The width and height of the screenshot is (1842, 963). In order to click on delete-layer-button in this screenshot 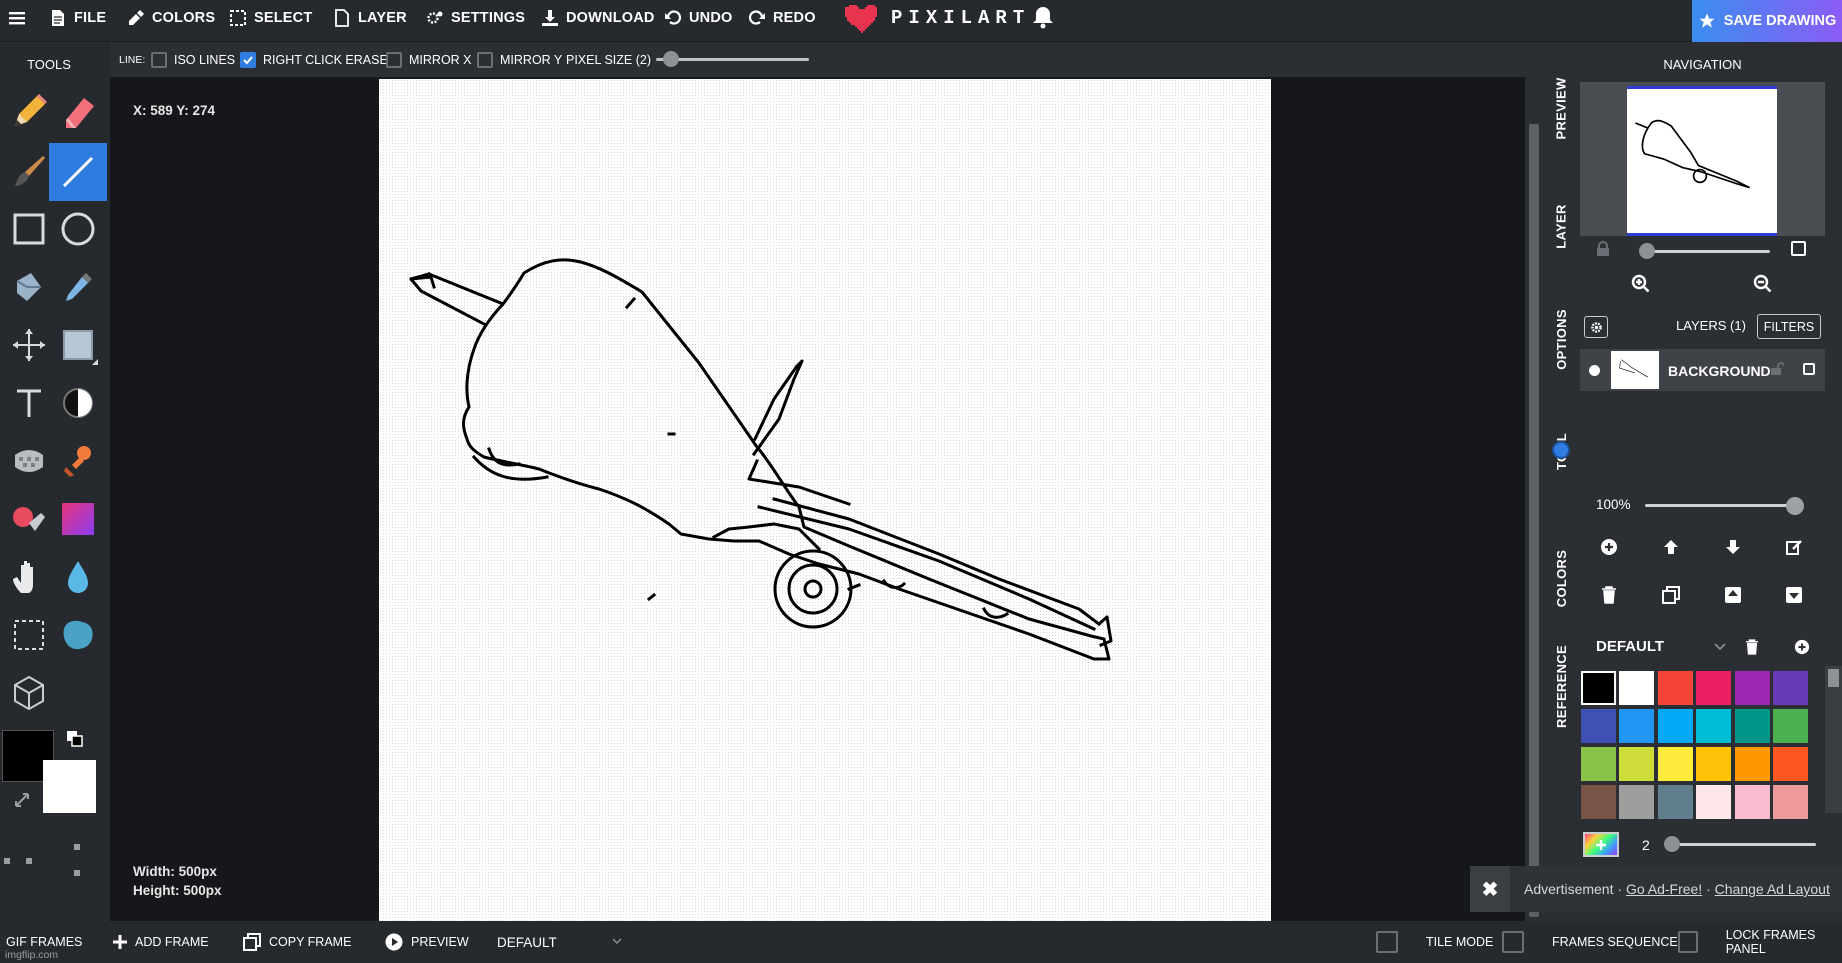, I will do `click(1609, 595)`.